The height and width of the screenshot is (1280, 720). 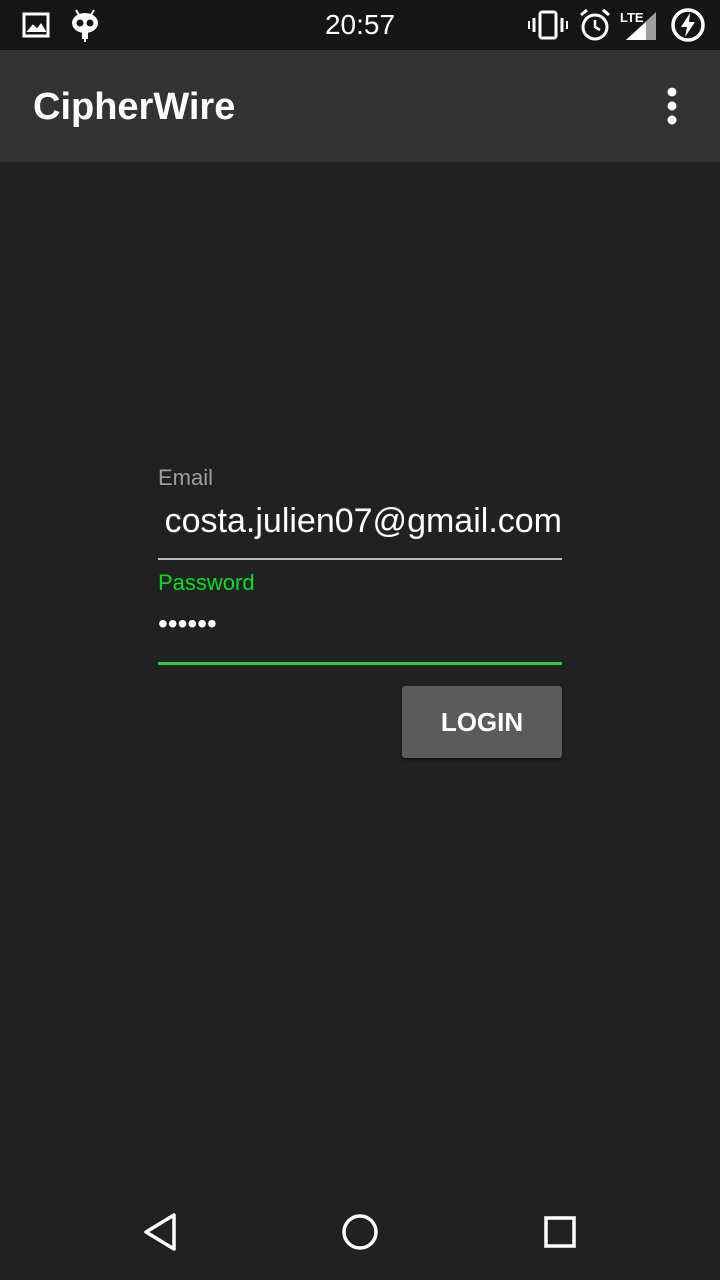 I want to click on password-label: Password, so click(x=206, y=582).